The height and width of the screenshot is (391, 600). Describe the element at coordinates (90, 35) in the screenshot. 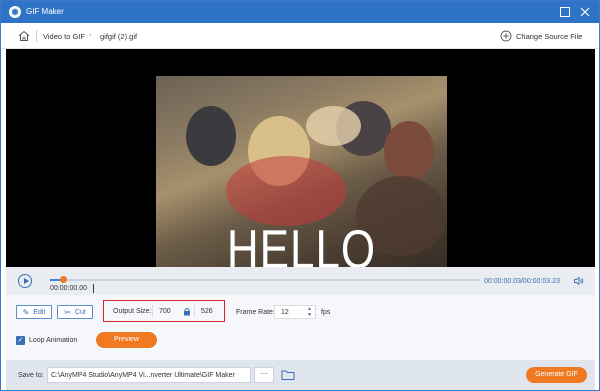

I see `chevron-right-icon: ›` at that location.